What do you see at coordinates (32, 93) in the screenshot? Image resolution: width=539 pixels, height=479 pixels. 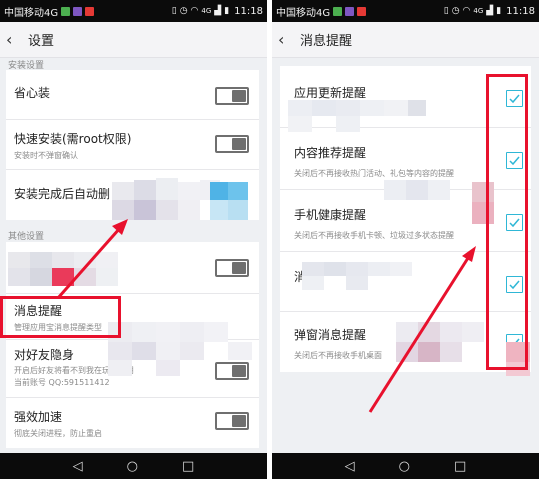 I see `setting-title: 省心装` at bounding box center [32, 93].